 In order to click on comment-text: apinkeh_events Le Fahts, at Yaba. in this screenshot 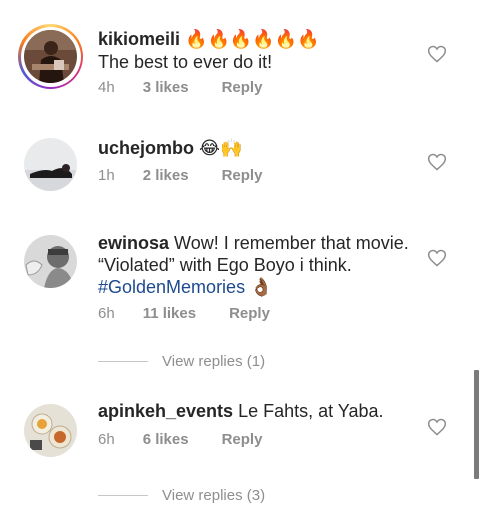, I will do `click(257, 411)`.